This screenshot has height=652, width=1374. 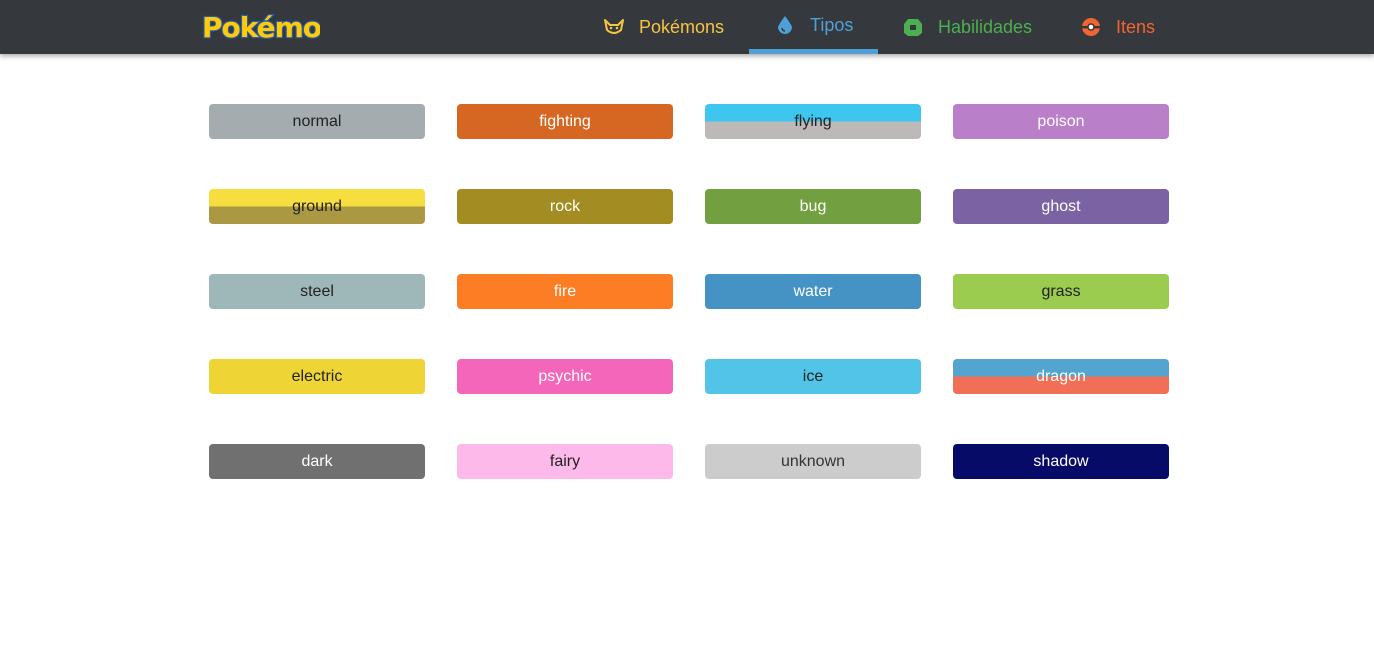 I want to click on type-label: steel, so click(x=317, y=291).